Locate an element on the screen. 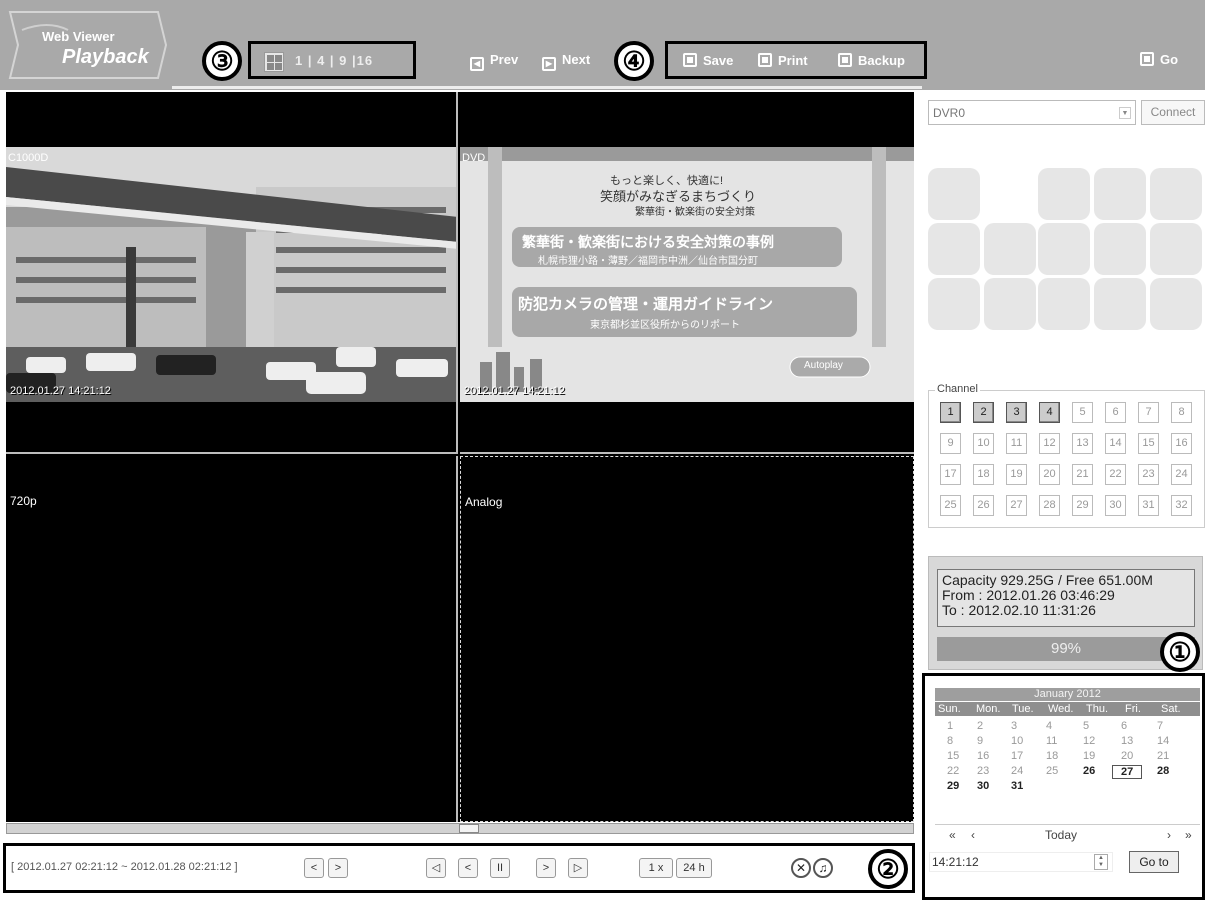  split-grid-icon is located at coordinates (274, 62).